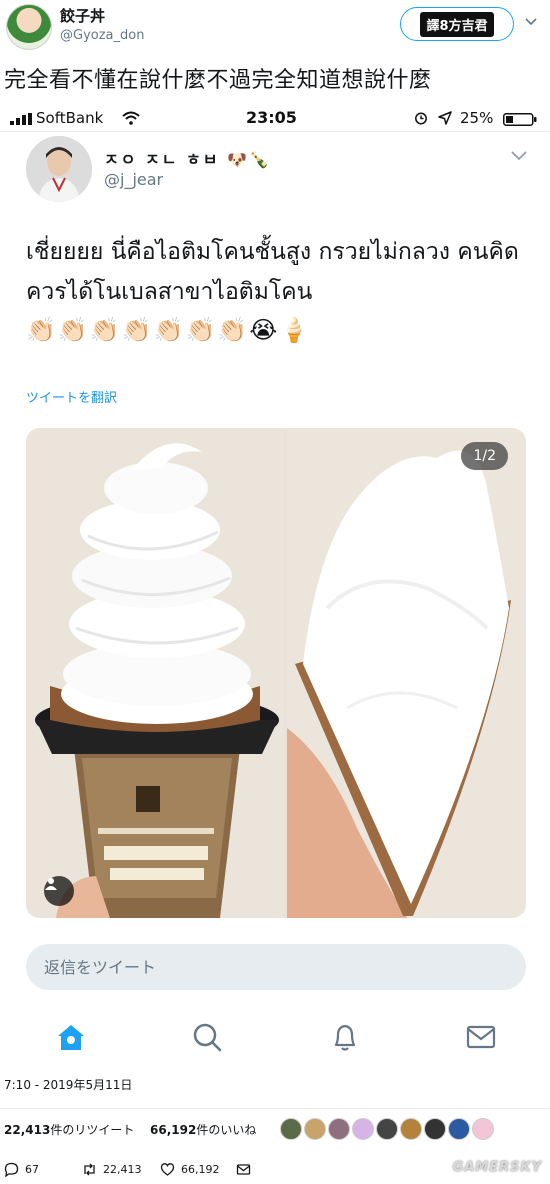 This screenshot has width=550, height=1184. I want to click on tweet-stats: 22,413件のリツイート 66,192件のいいね, so click(275, 1129).